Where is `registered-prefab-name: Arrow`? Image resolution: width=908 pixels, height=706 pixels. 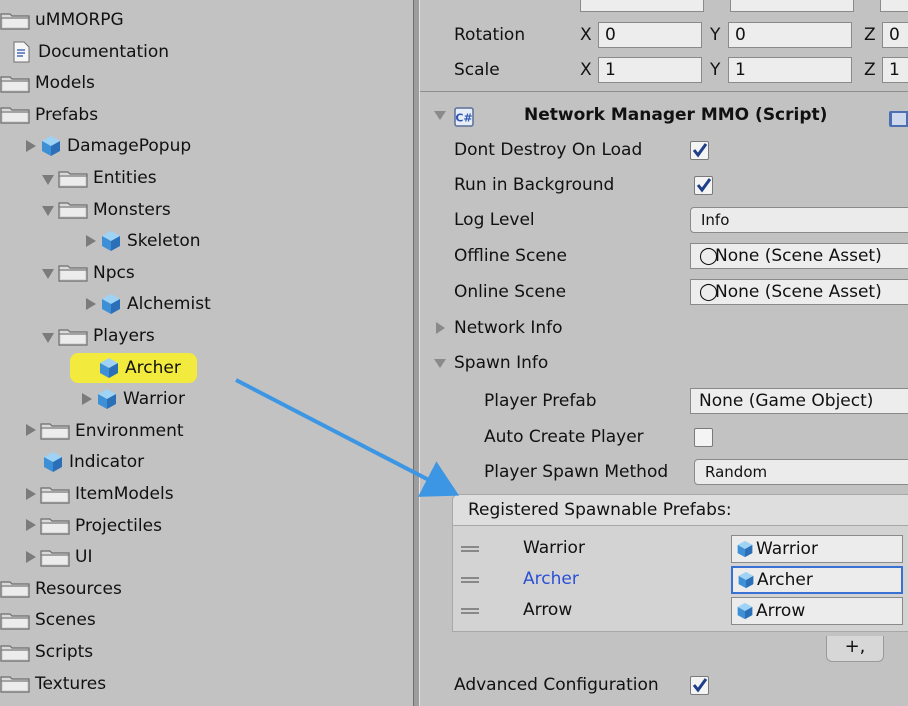 registered-prefab-name: Arrow is located at coordinates (548, 610).